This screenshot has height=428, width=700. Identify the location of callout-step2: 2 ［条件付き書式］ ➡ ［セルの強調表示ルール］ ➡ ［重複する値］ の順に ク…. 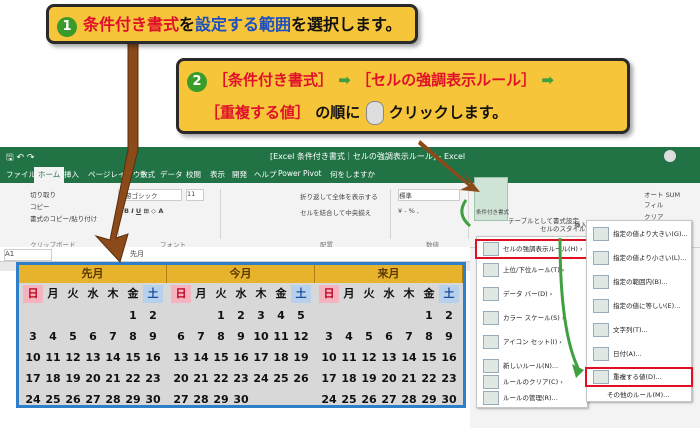
(403, 96).